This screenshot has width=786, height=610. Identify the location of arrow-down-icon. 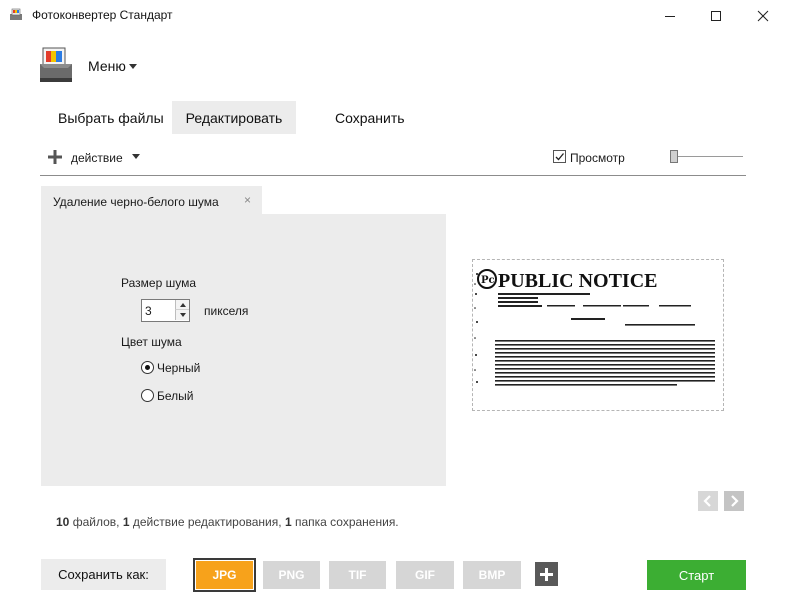
(182, 315).